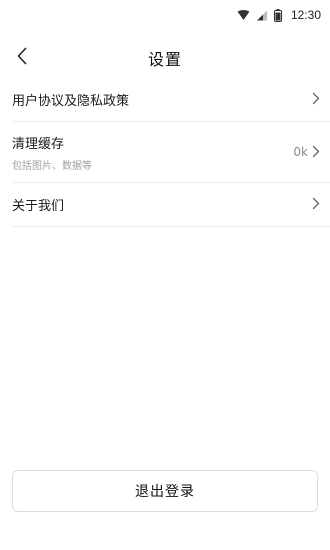  Describe the element at coordinates (38, 144) in the screenshot. I see `settings-item-label: 清理缓存` at that location.